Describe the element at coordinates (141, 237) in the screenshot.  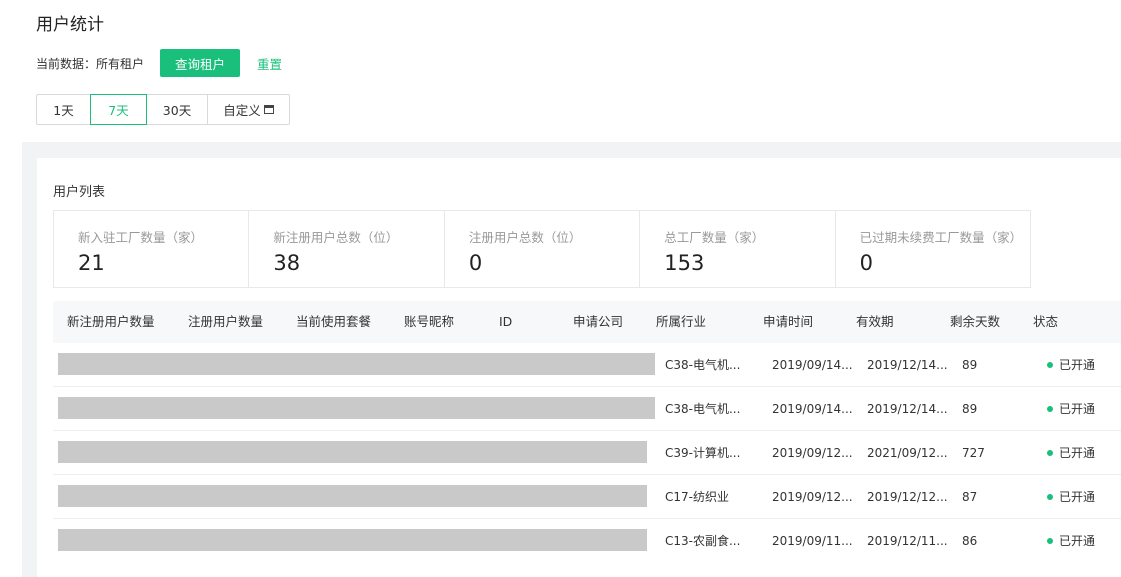
I see `stat-label: 新入驻工厂数量（家）` at that location.